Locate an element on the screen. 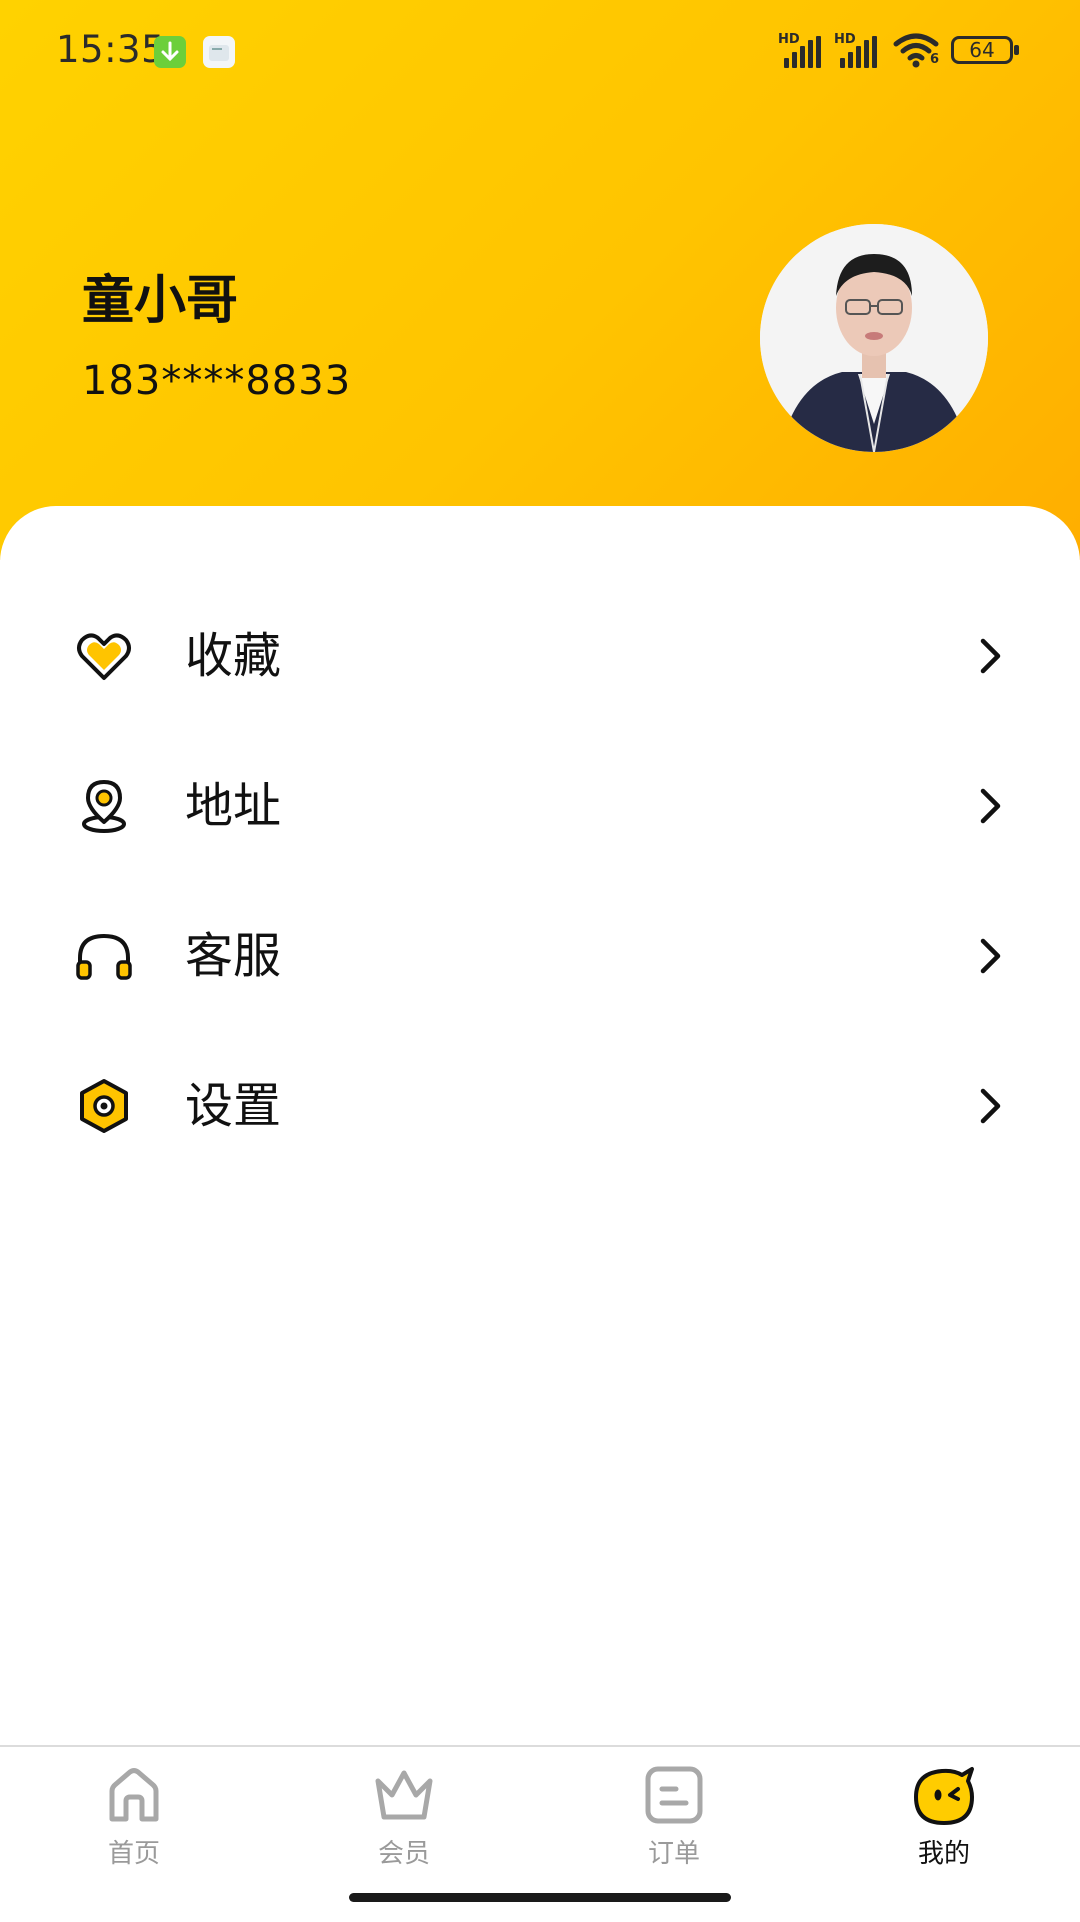  menu-label-settings: 设置 is located at coordinates (233, 1106).